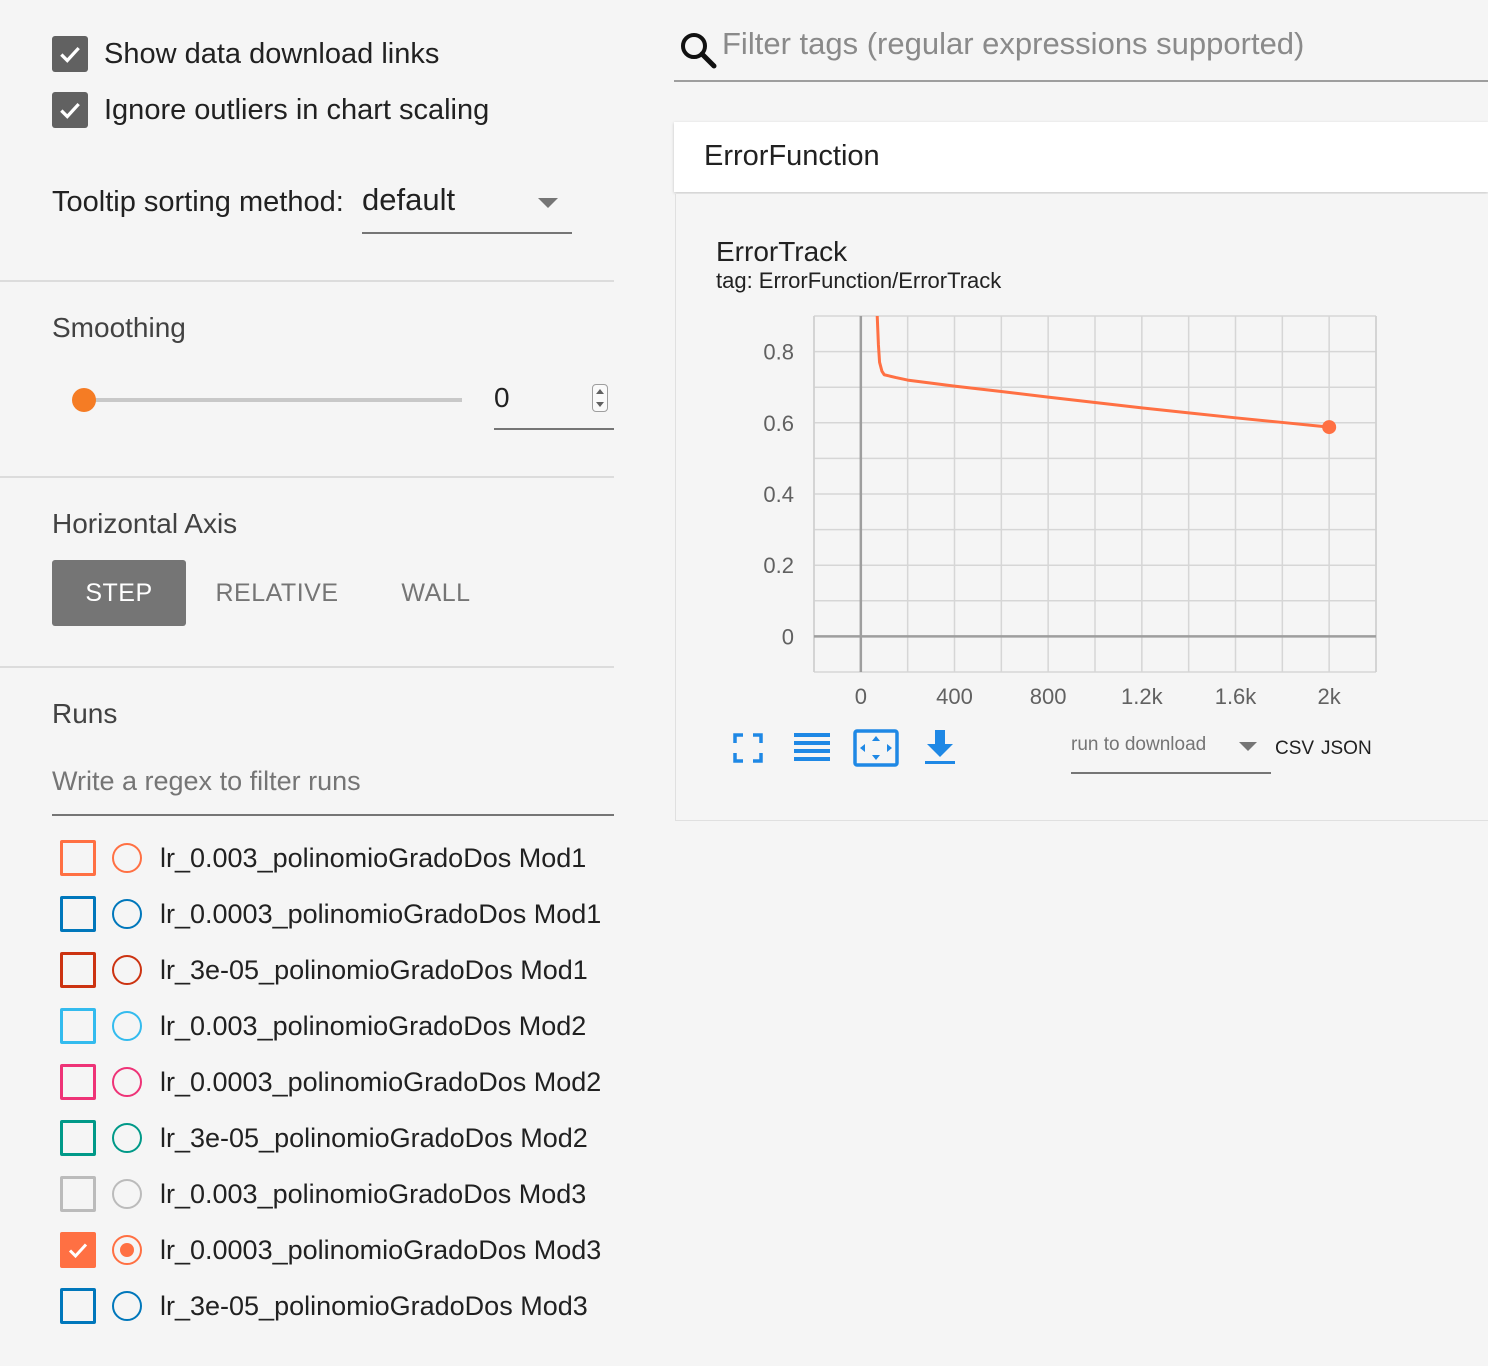  Describe the element at coordinates (119, 593) in the screenshot. I see `axis-step-button: STEP` at that location.